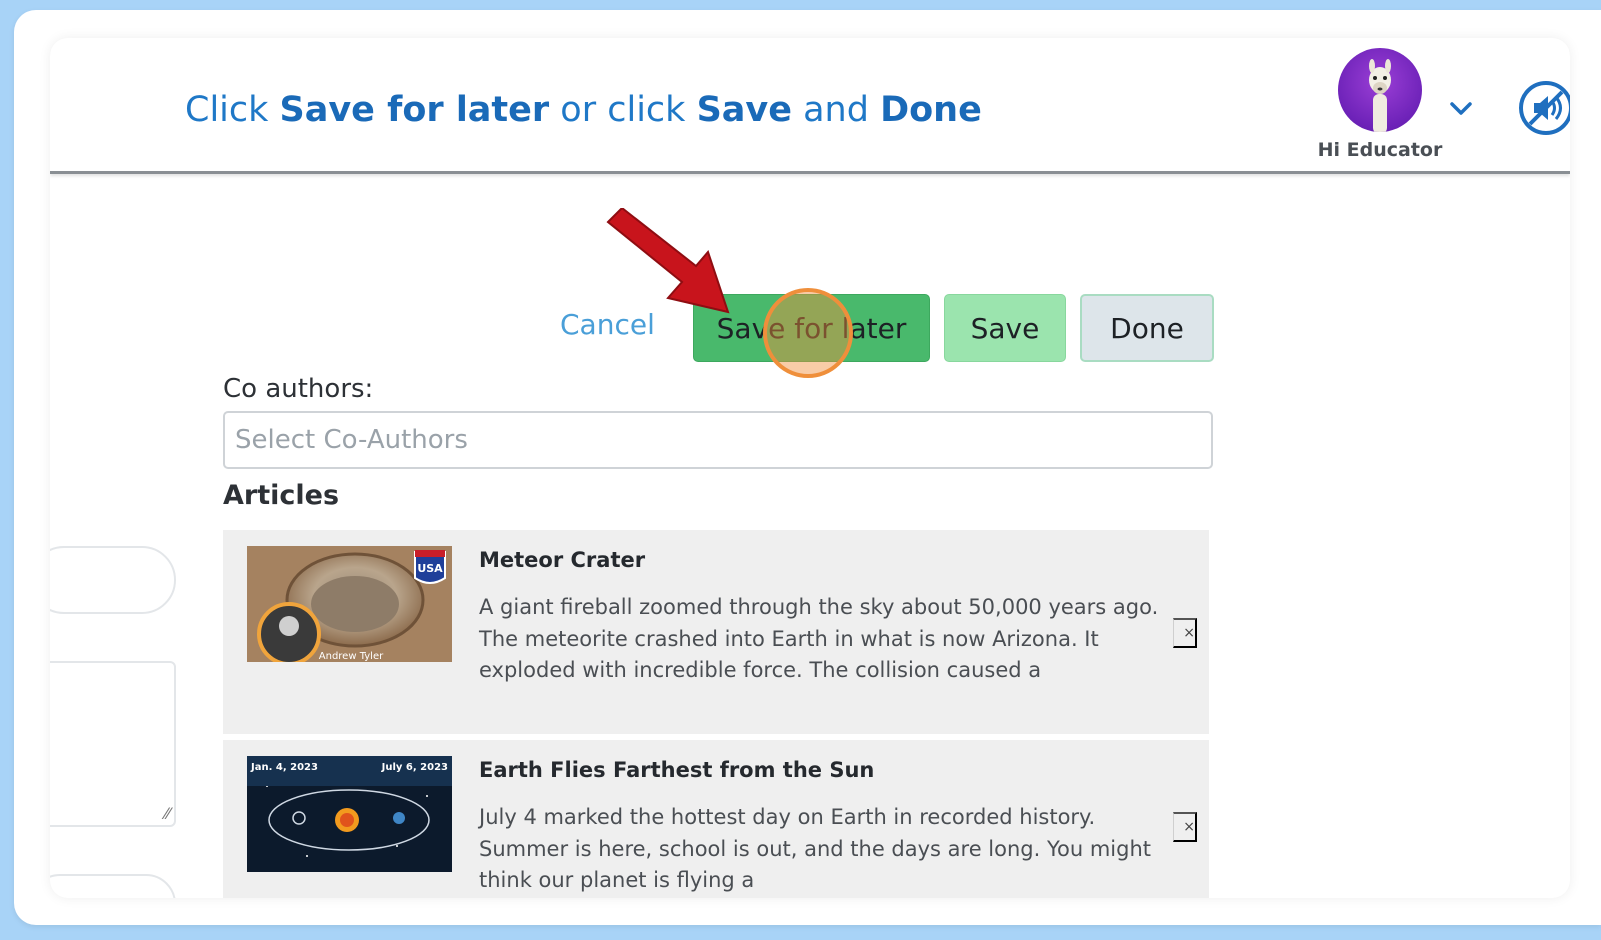 Image resolution: width=1601 pixels, height=940 pixels. What do you see at coordinates (836, 110) in the screenshot?
I see `instruction-and: and` at bounding box center [836, 110].